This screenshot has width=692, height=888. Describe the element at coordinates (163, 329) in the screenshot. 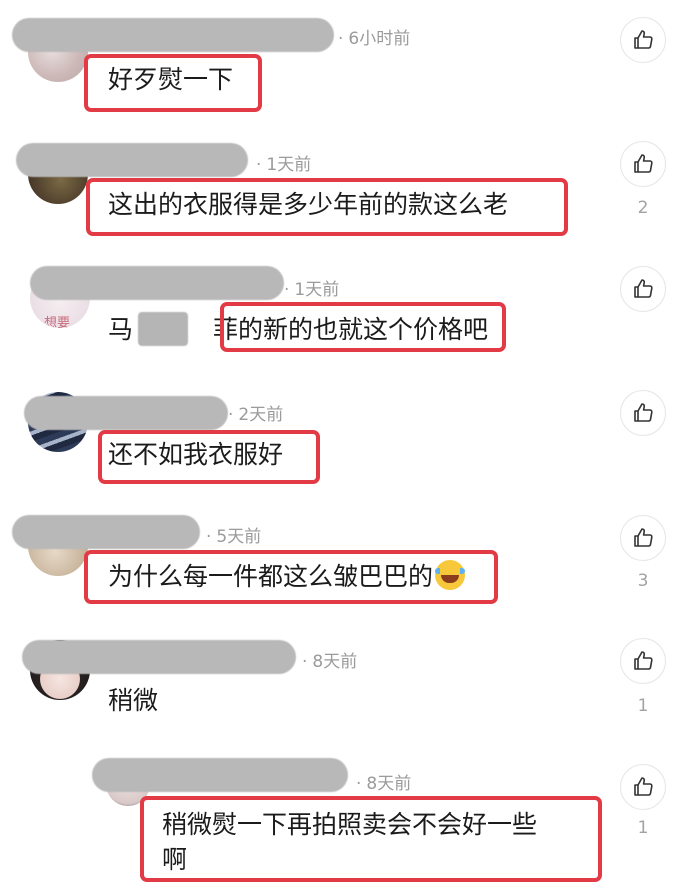

I see `redacted-text` at that location.